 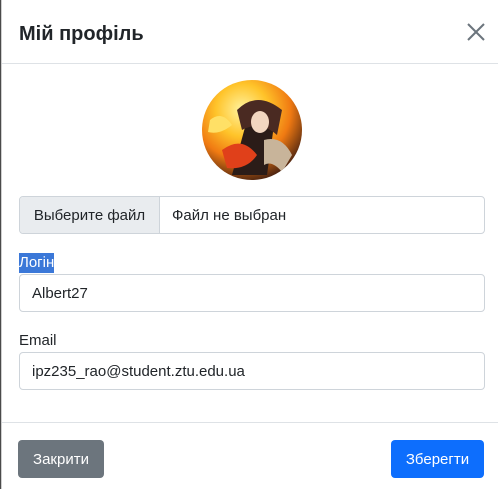 I want to click on file-input: Выберите файл Файл не выбран, so click(x=252, y=215).